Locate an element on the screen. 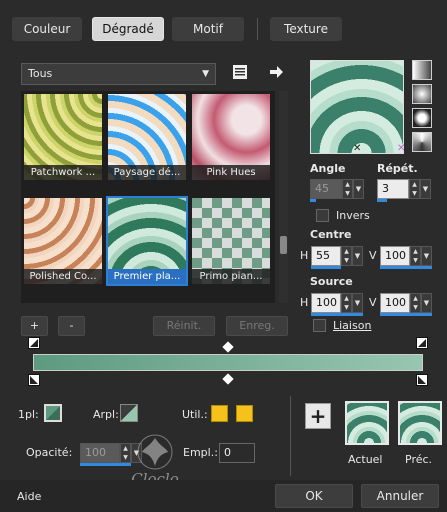  previous-gradient-swatch is located at coordinates (420, 423).